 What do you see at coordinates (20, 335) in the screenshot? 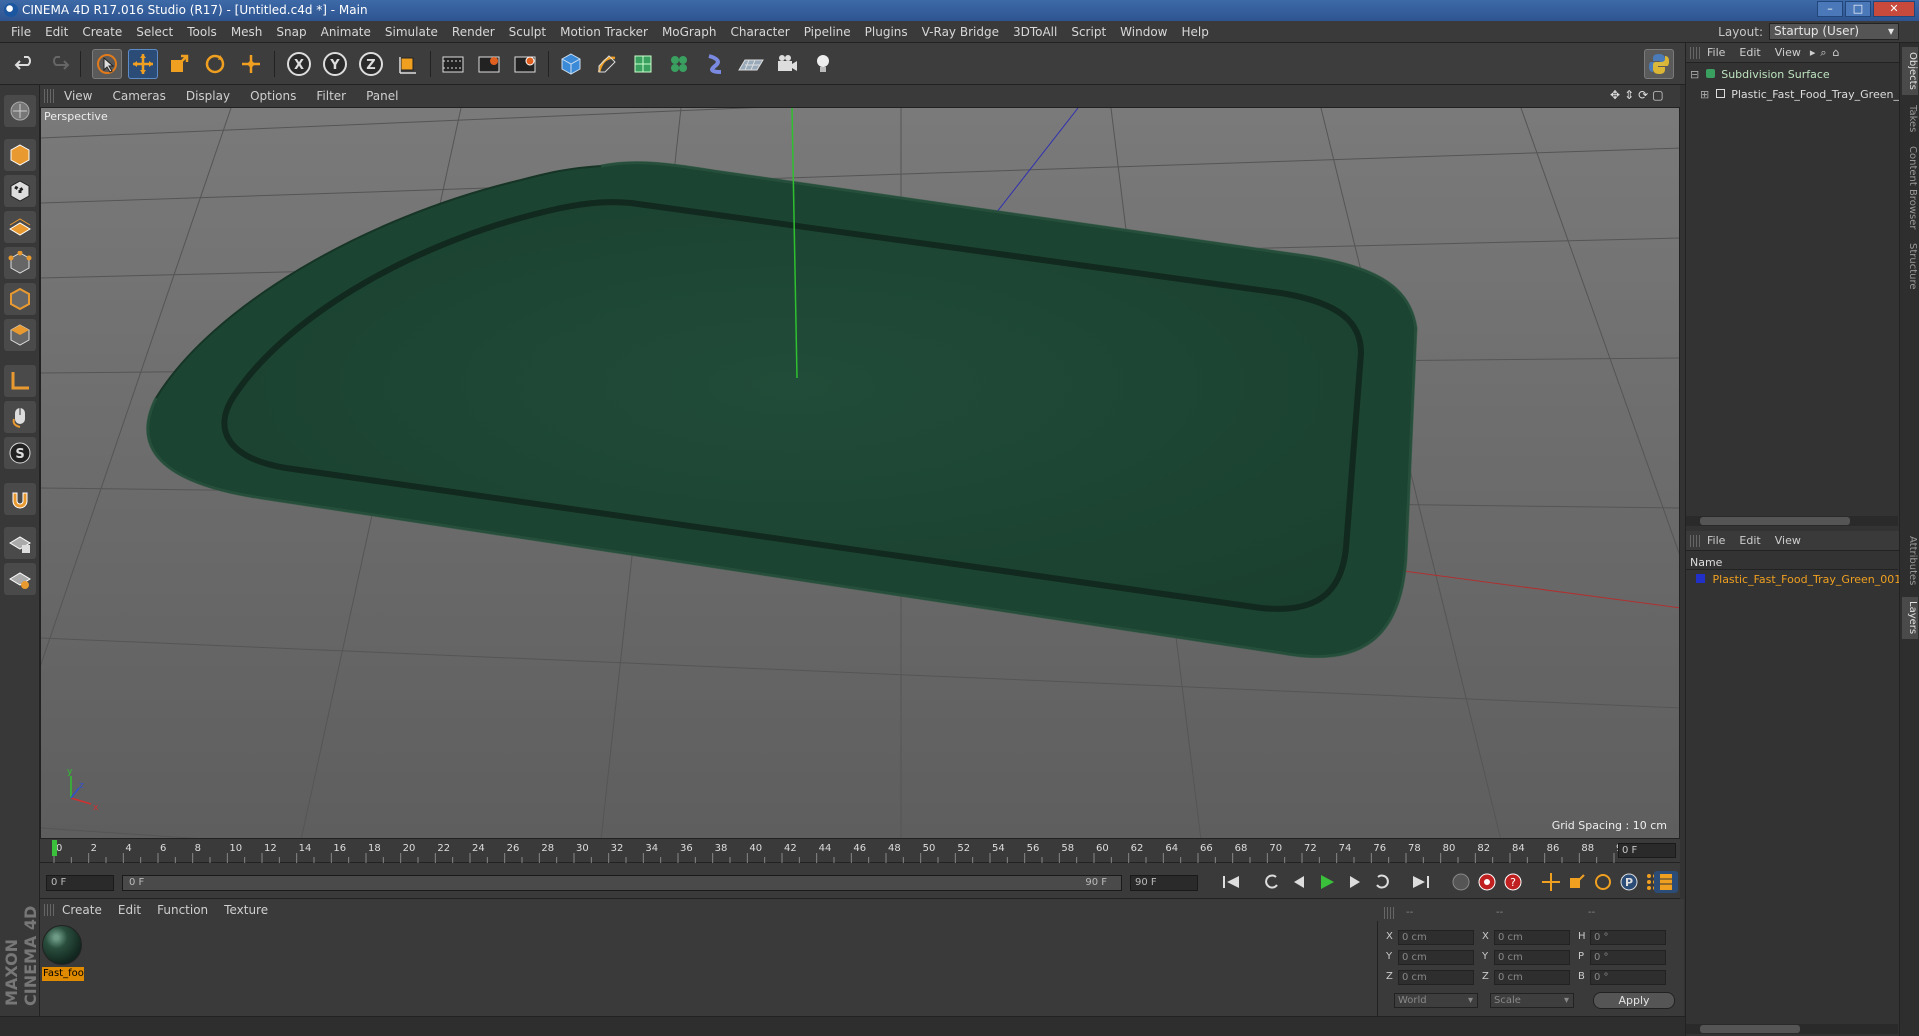
I see `polygons-mode-icon` at bounding box center [20, 335].